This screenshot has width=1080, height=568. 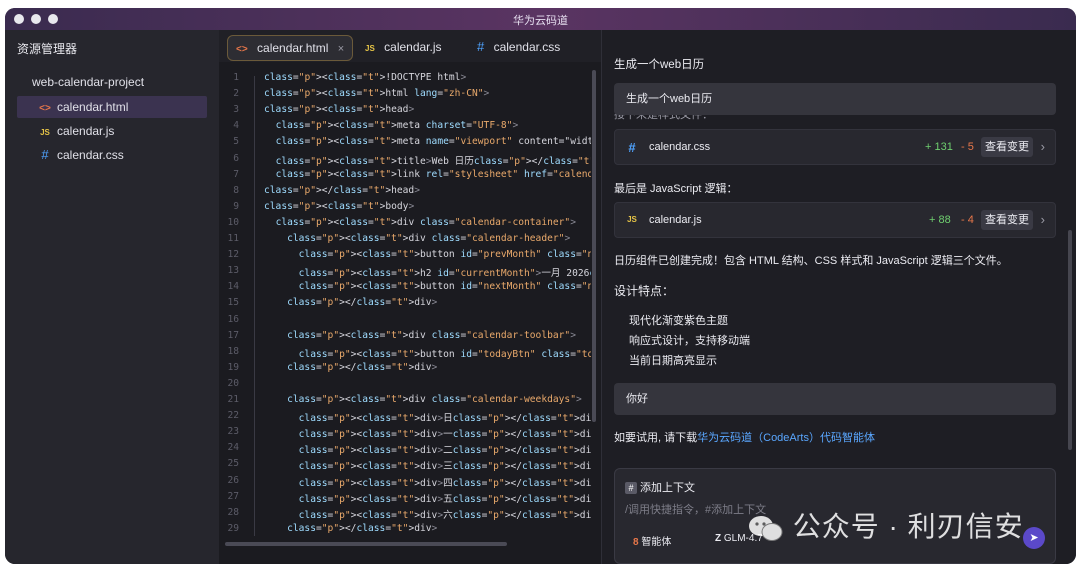 What do you see at coordinates (632, 219) in the screenshot?
I see `js-icon: JS` at bounding box center [632, 219].